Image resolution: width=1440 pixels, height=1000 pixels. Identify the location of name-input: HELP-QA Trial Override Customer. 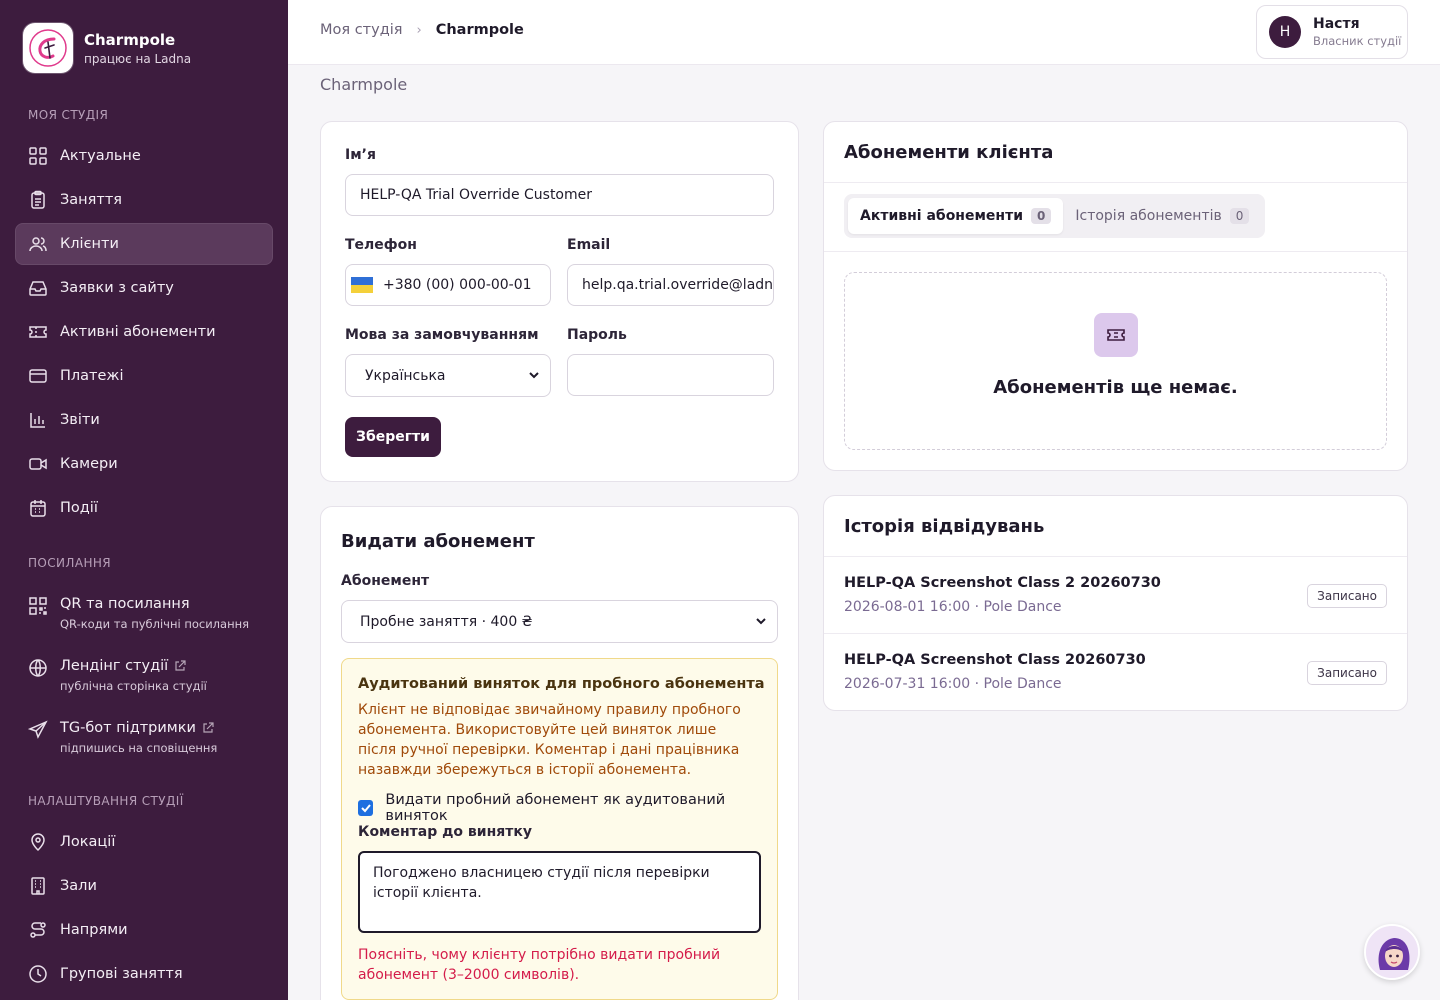
(559, 195).